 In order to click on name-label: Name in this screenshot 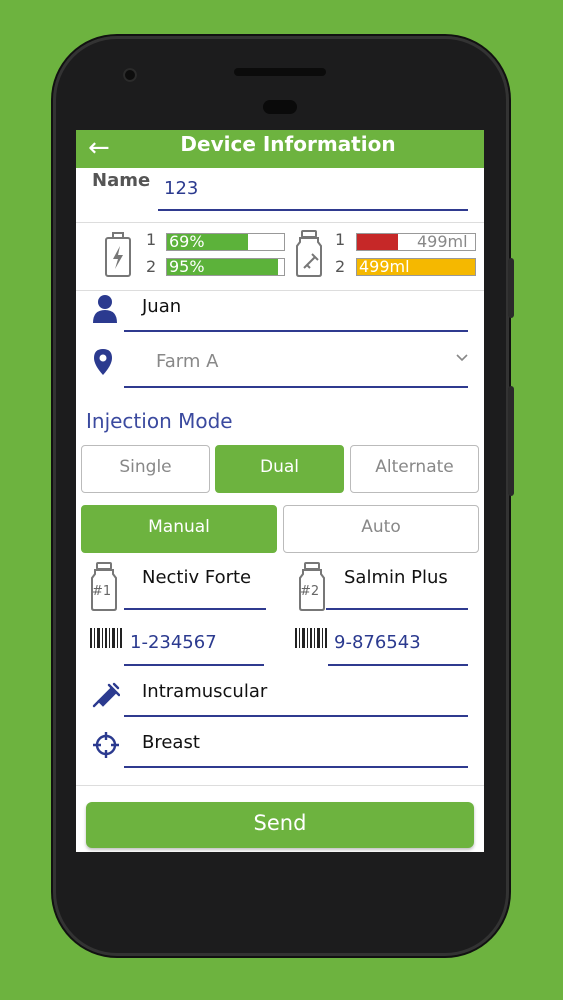, I will do `click(121, 180)`.